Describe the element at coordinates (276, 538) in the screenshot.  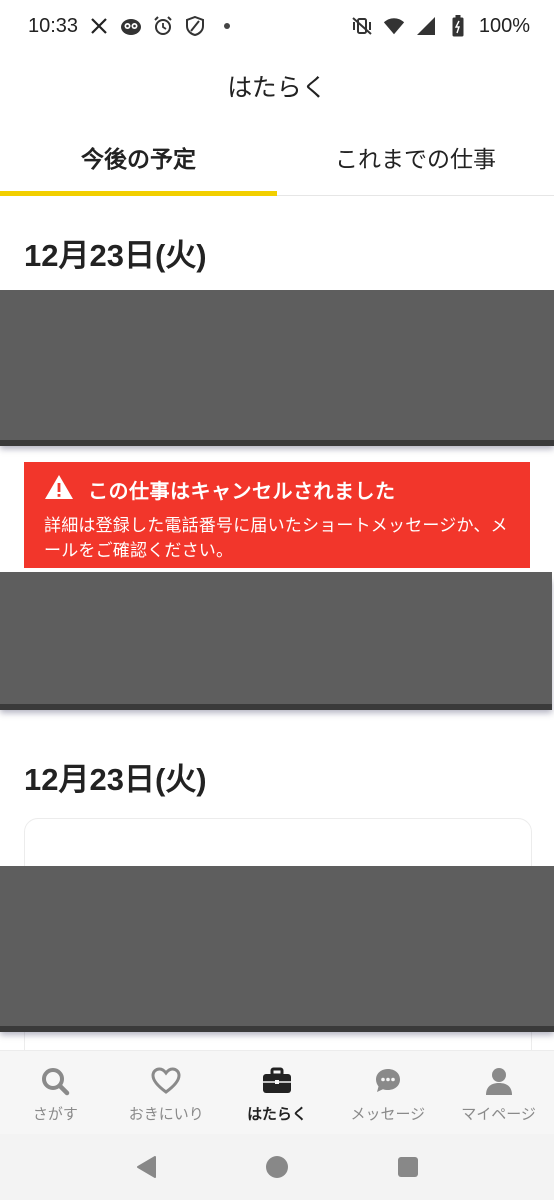
I see `cancel-notice-body: 詳細は登録した電話番号に届いたショートメッセージか、メールをご確認ください。` at that location.